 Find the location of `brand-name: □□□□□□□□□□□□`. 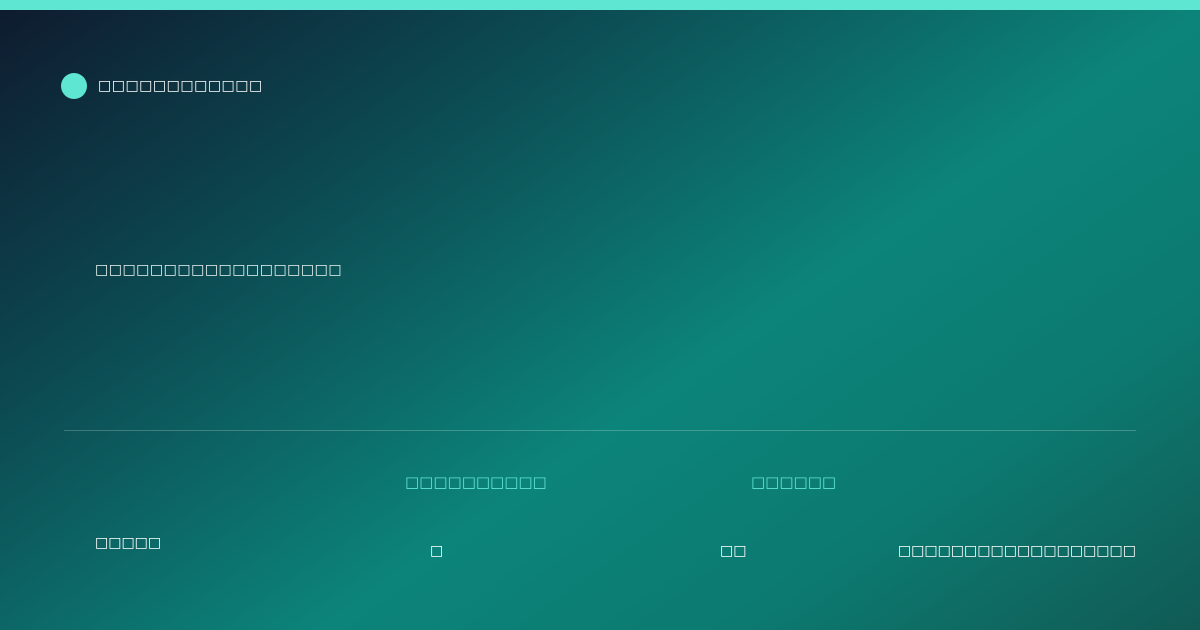

brand-name: □□□□□□□□□□□□ is located at coordinates (180, 86).